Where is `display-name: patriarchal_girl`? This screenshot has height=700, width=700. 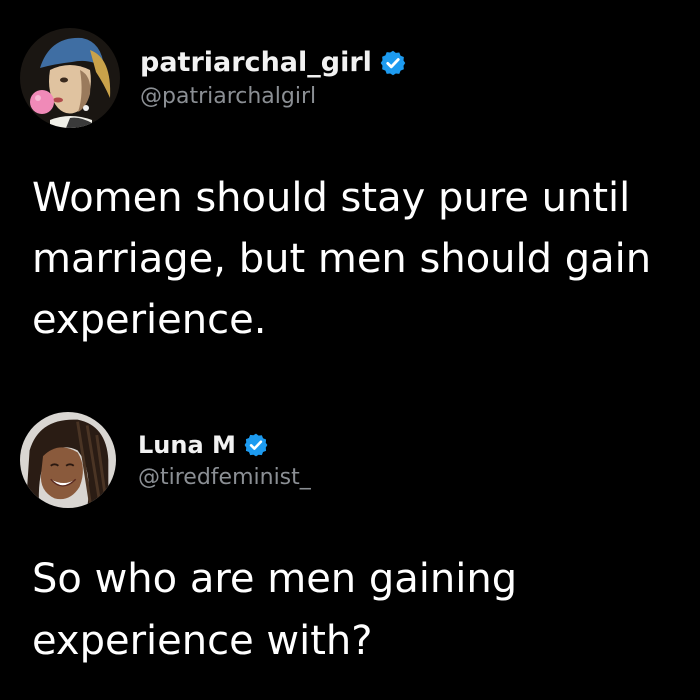 display-name: patriarchal_girl is located at coordinates (256, 62).